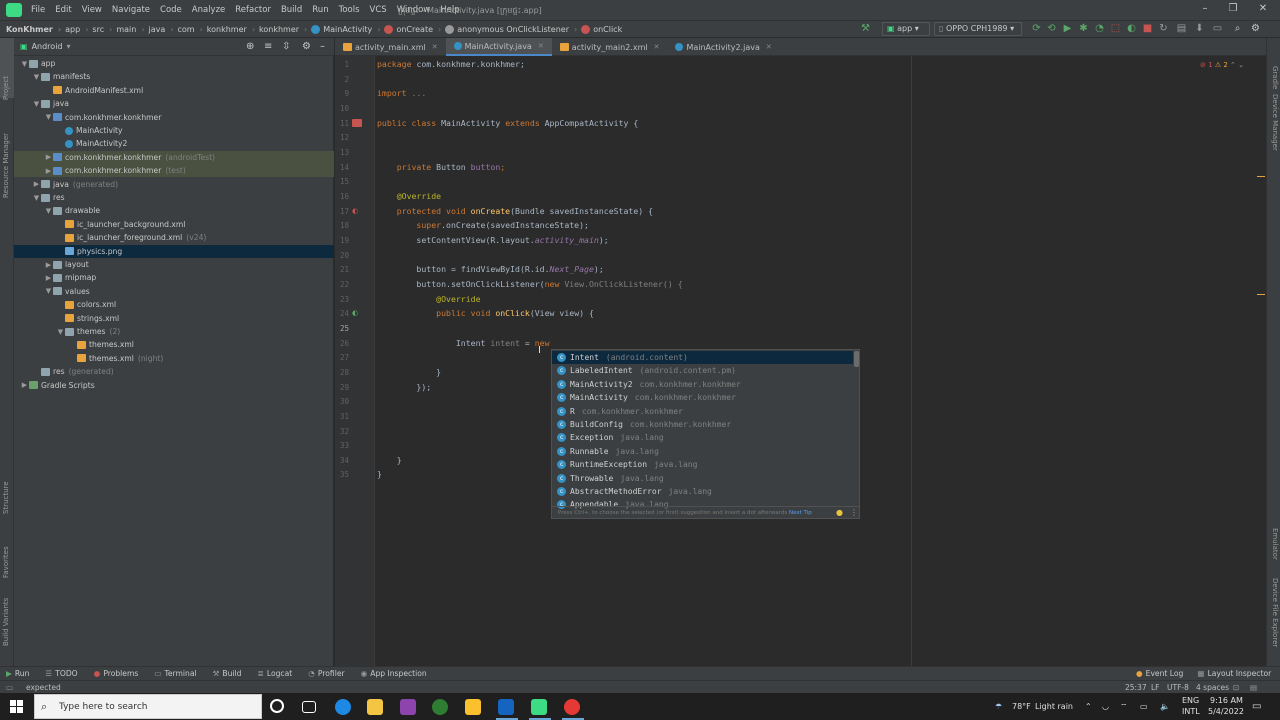 This screenshot has height=720, width=1280. What do you see at coordinates (702, 384) in the screenshot?
I see `completion-item: c MainActivity2 com.konkhmer.konkhmer` at bounding box center [702, 384].